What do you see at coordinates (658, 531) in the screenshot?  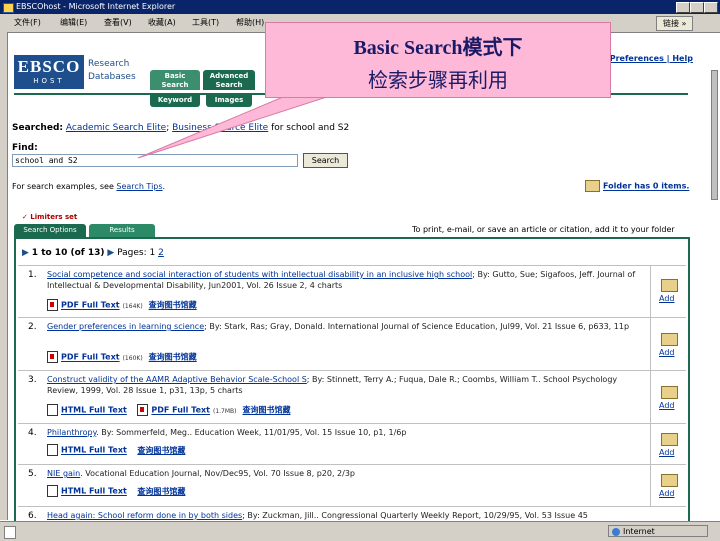 I see `internet-zone: Internet` at bounding box center [658, 531].